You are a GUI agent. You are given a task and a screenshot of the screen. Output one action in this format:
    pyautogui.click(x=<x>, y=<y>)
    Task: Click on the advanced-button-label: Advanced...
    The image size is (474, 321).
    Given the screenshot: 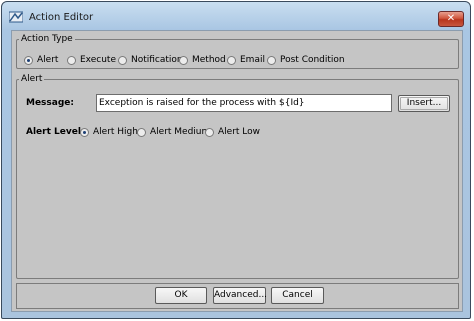 What is the action you would take?
    pyautogui.click(x=241, y=295)
    